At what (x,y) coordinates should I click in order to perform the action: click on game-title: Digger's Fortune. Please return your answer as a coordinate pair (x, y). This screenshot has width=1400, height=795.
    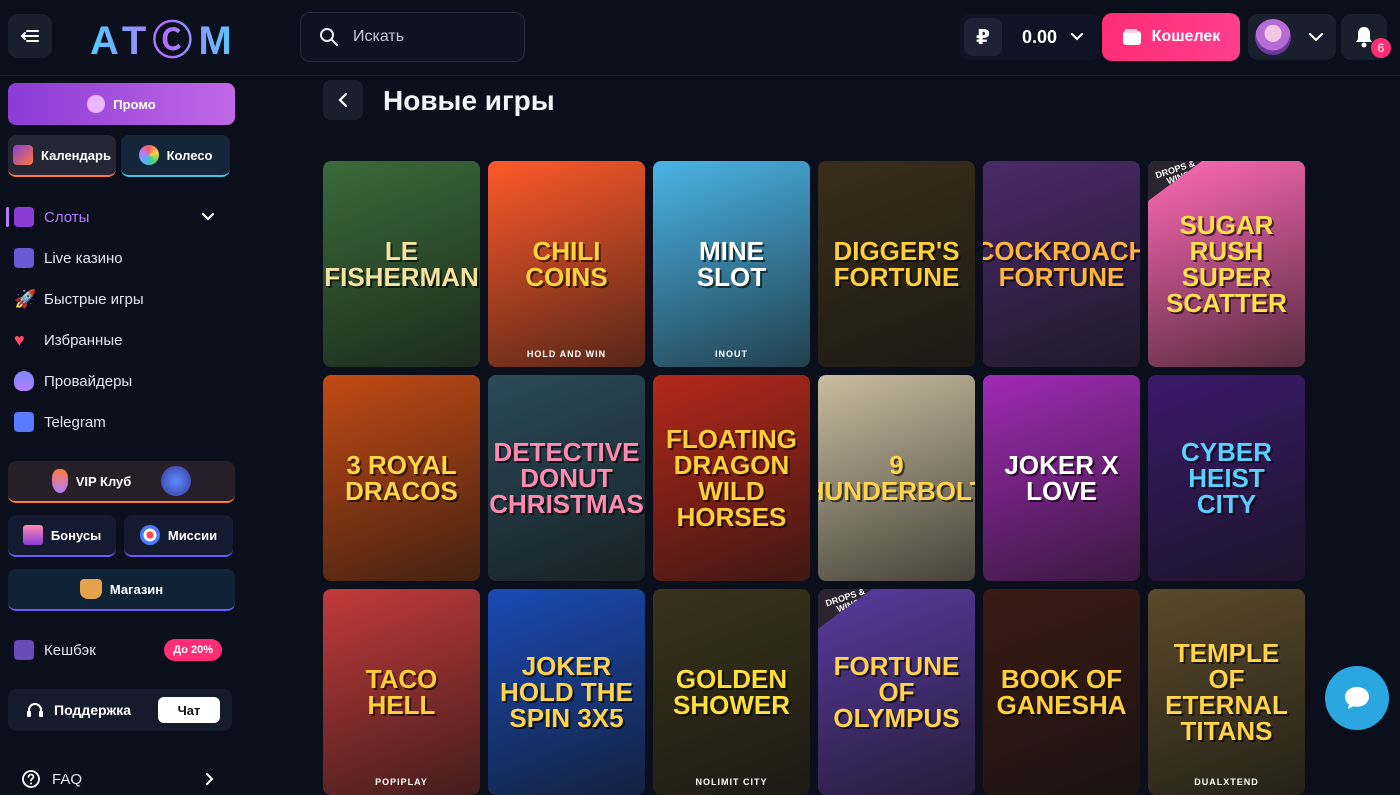
    Looking at the image, I should click on (896, 264).